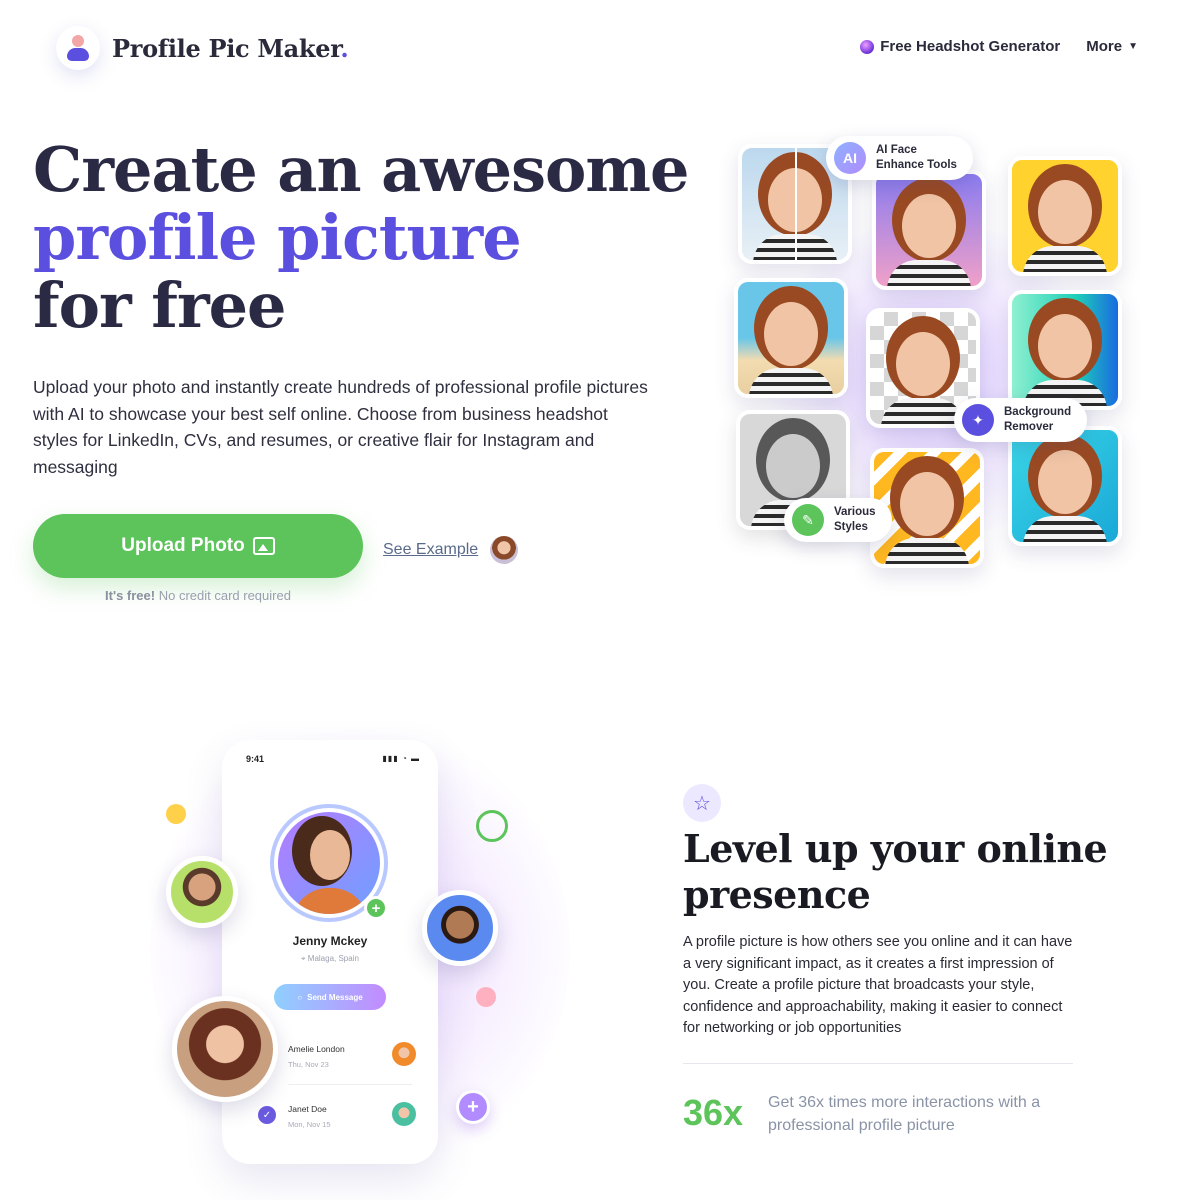 The width and height of the screenshot is (1200, 1200). I want to click on profile-location: ⌖ Malaga, Spain, so click(330, 958).